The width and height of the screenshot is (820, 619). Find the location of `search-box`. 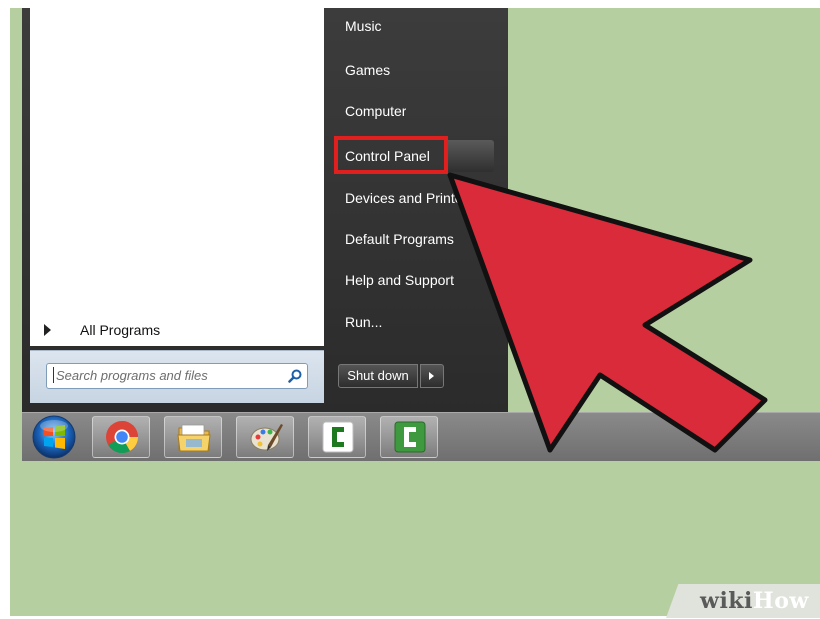

search-box is located at coordinates (177, 376).